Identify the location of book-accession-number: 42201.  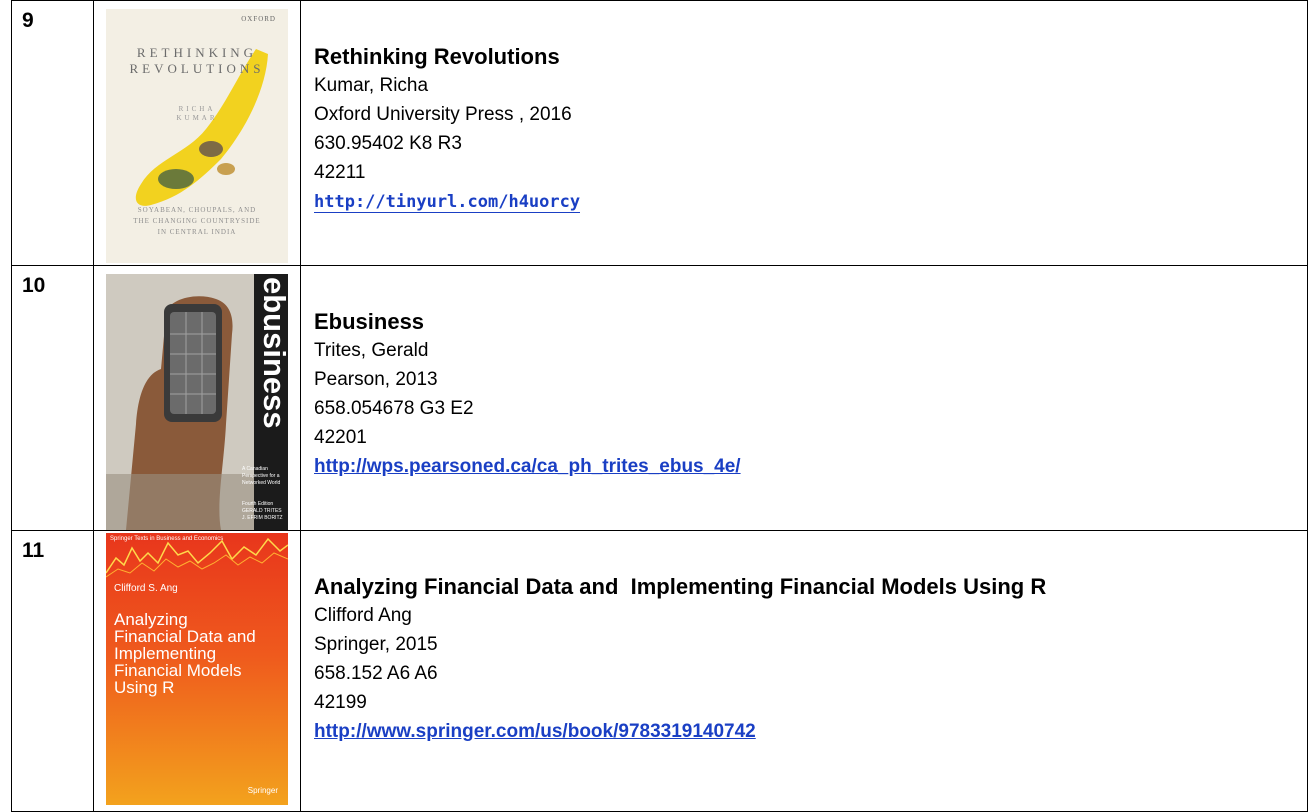
(340, 437).